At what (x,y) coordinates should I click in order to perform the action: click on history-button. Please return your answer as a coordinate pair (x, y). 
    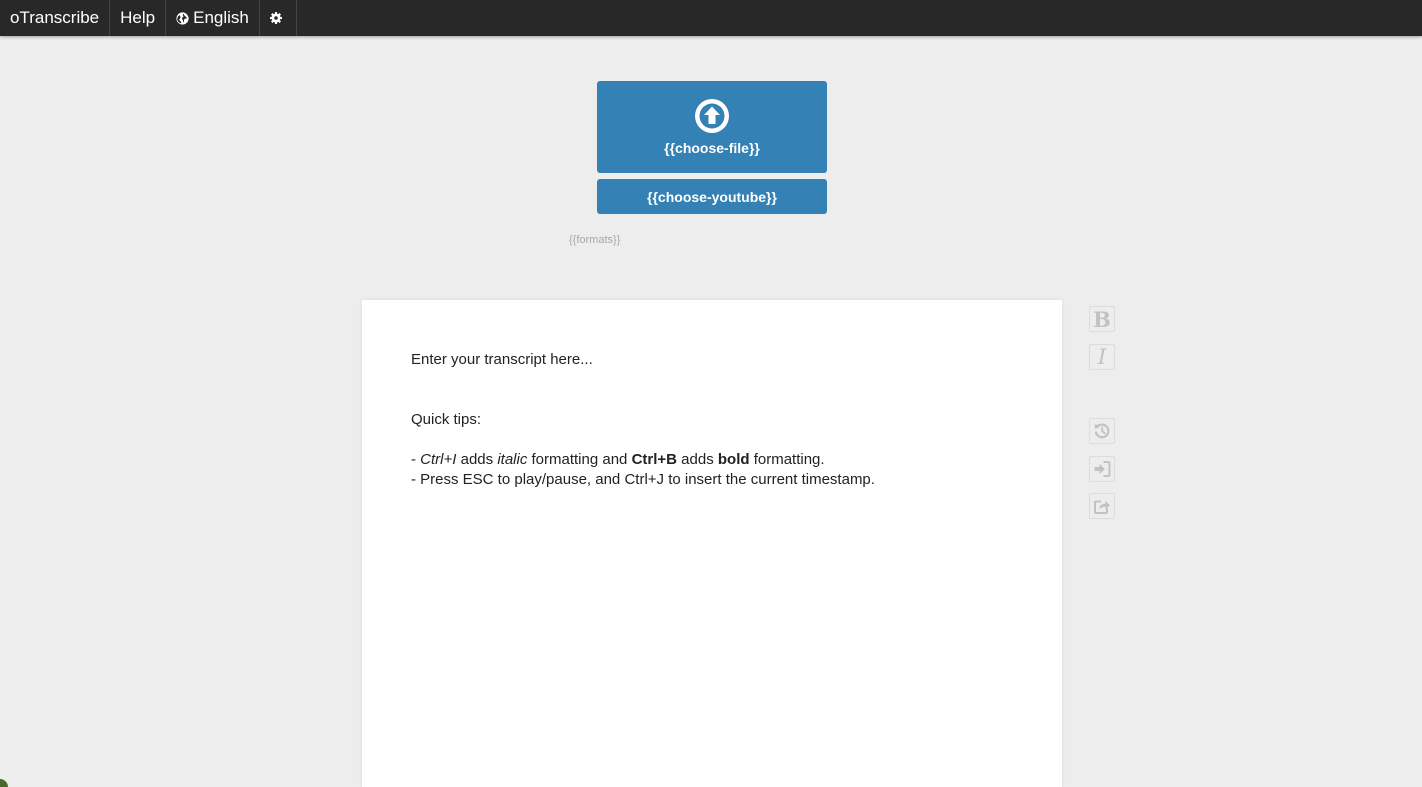
    Looking at the image, I should click on (1102, 431).